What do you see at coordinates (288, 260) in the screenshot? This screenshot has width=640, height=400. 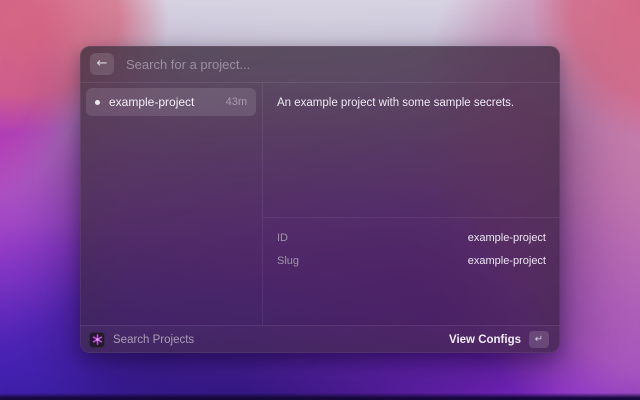 I see `metadata-label: Slug` at bounding box center [288, 260].